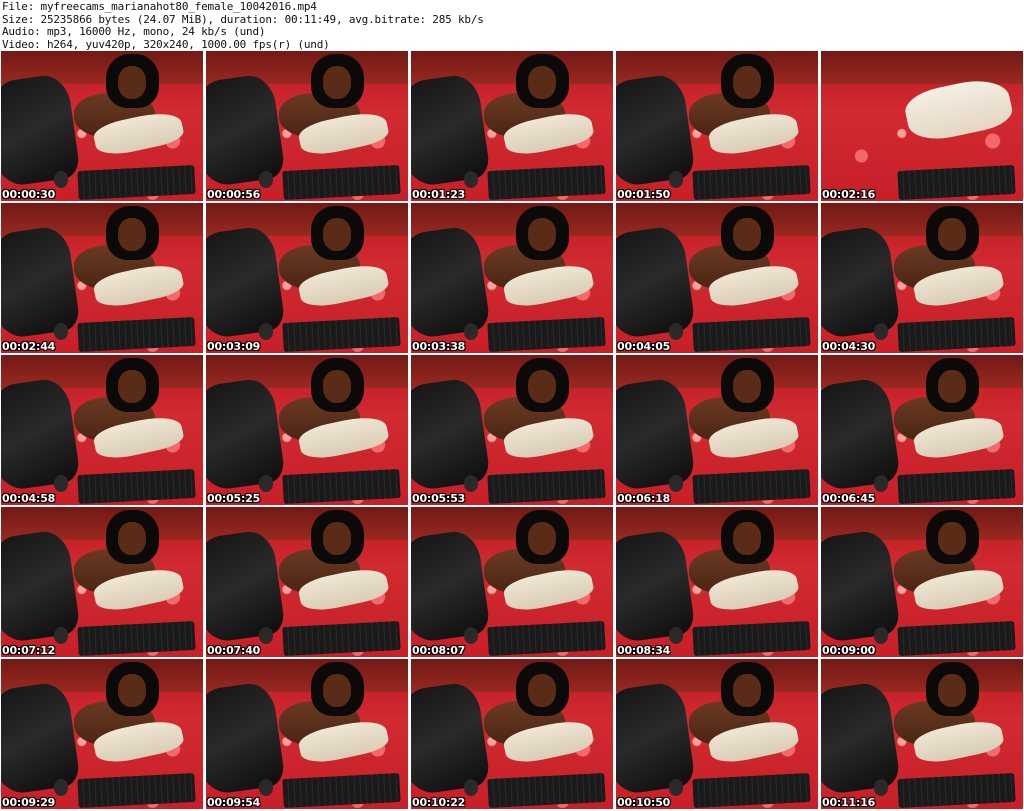  What do you see at coordinates (512, 126) in the screenshot?
I see `thumbnail-frame: 00:01:23` at bounding box center [512, 126].